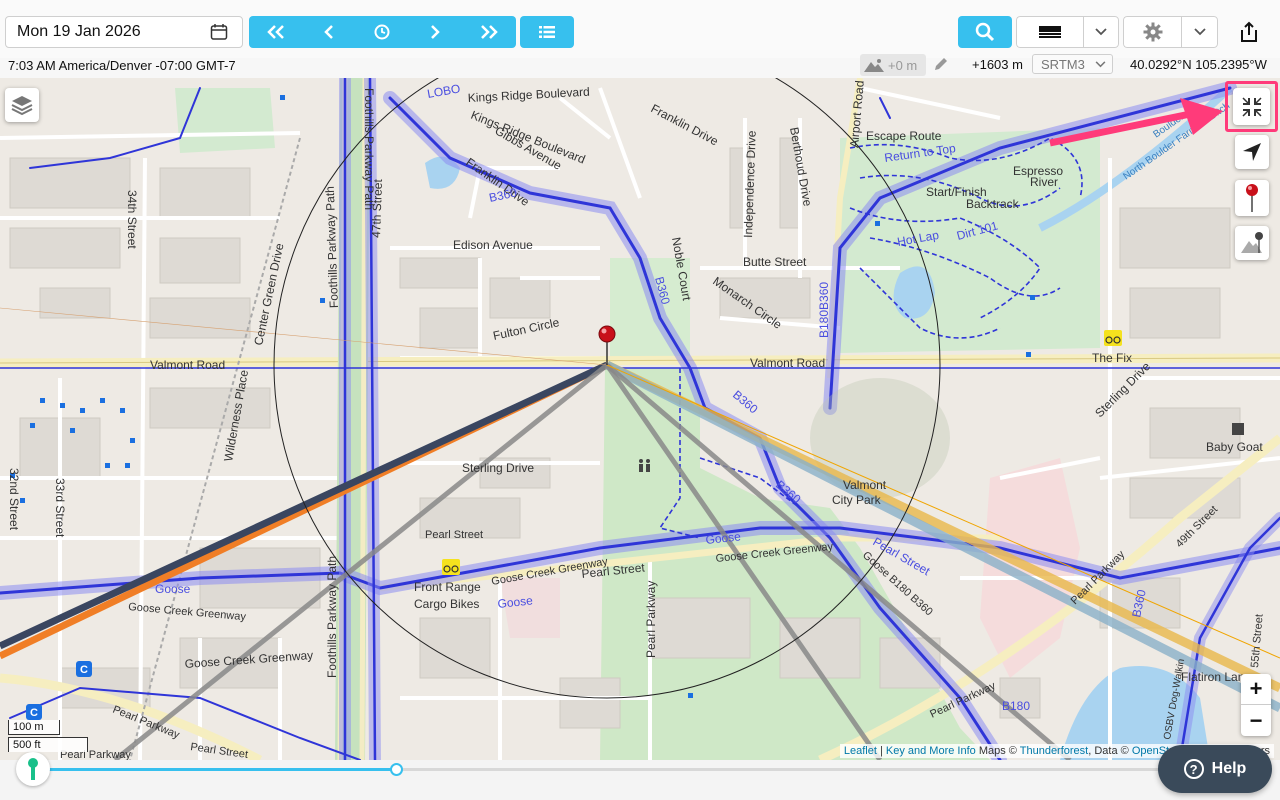 This screenshot has height=800, width=1280. Describe the element at coordinates (446, 604) in the screenshot. I see `label-front-range-2: Cargo Bikes` at that location.